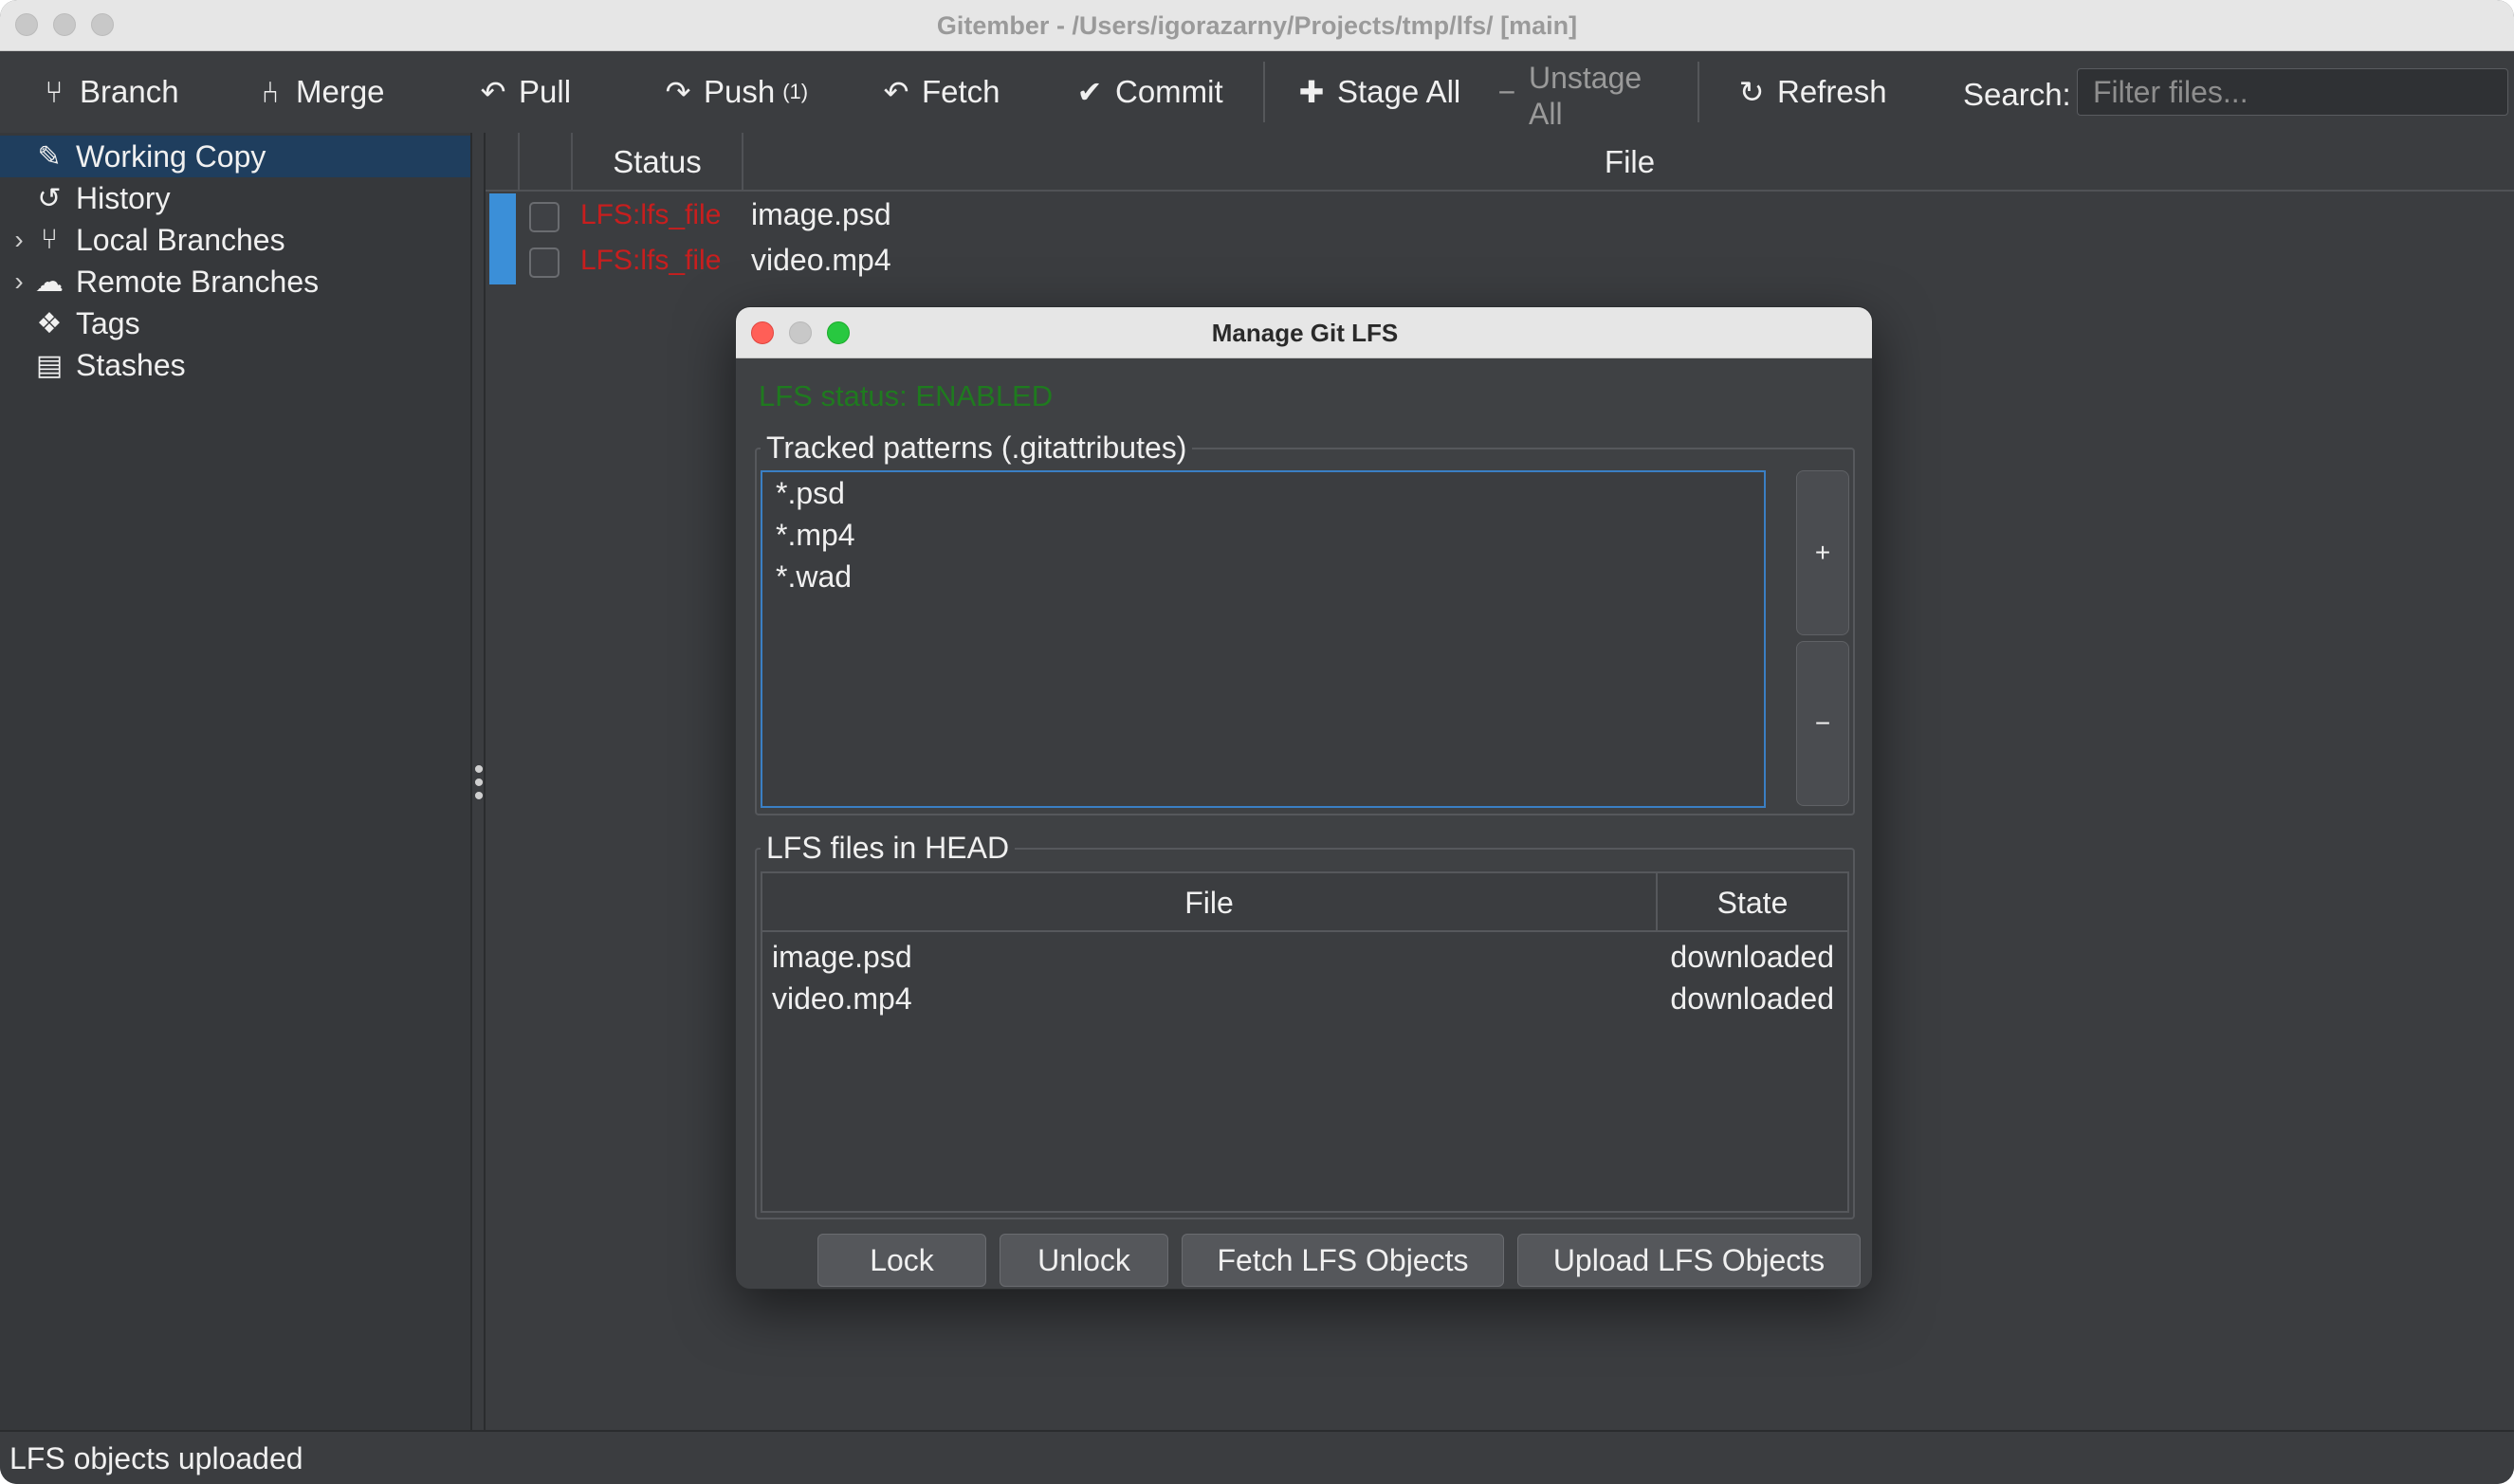  What do you see at coordinates (1311, 92) in the screenshot?
I see `plus-icon: ✚` at bounding box center [1311, 92].